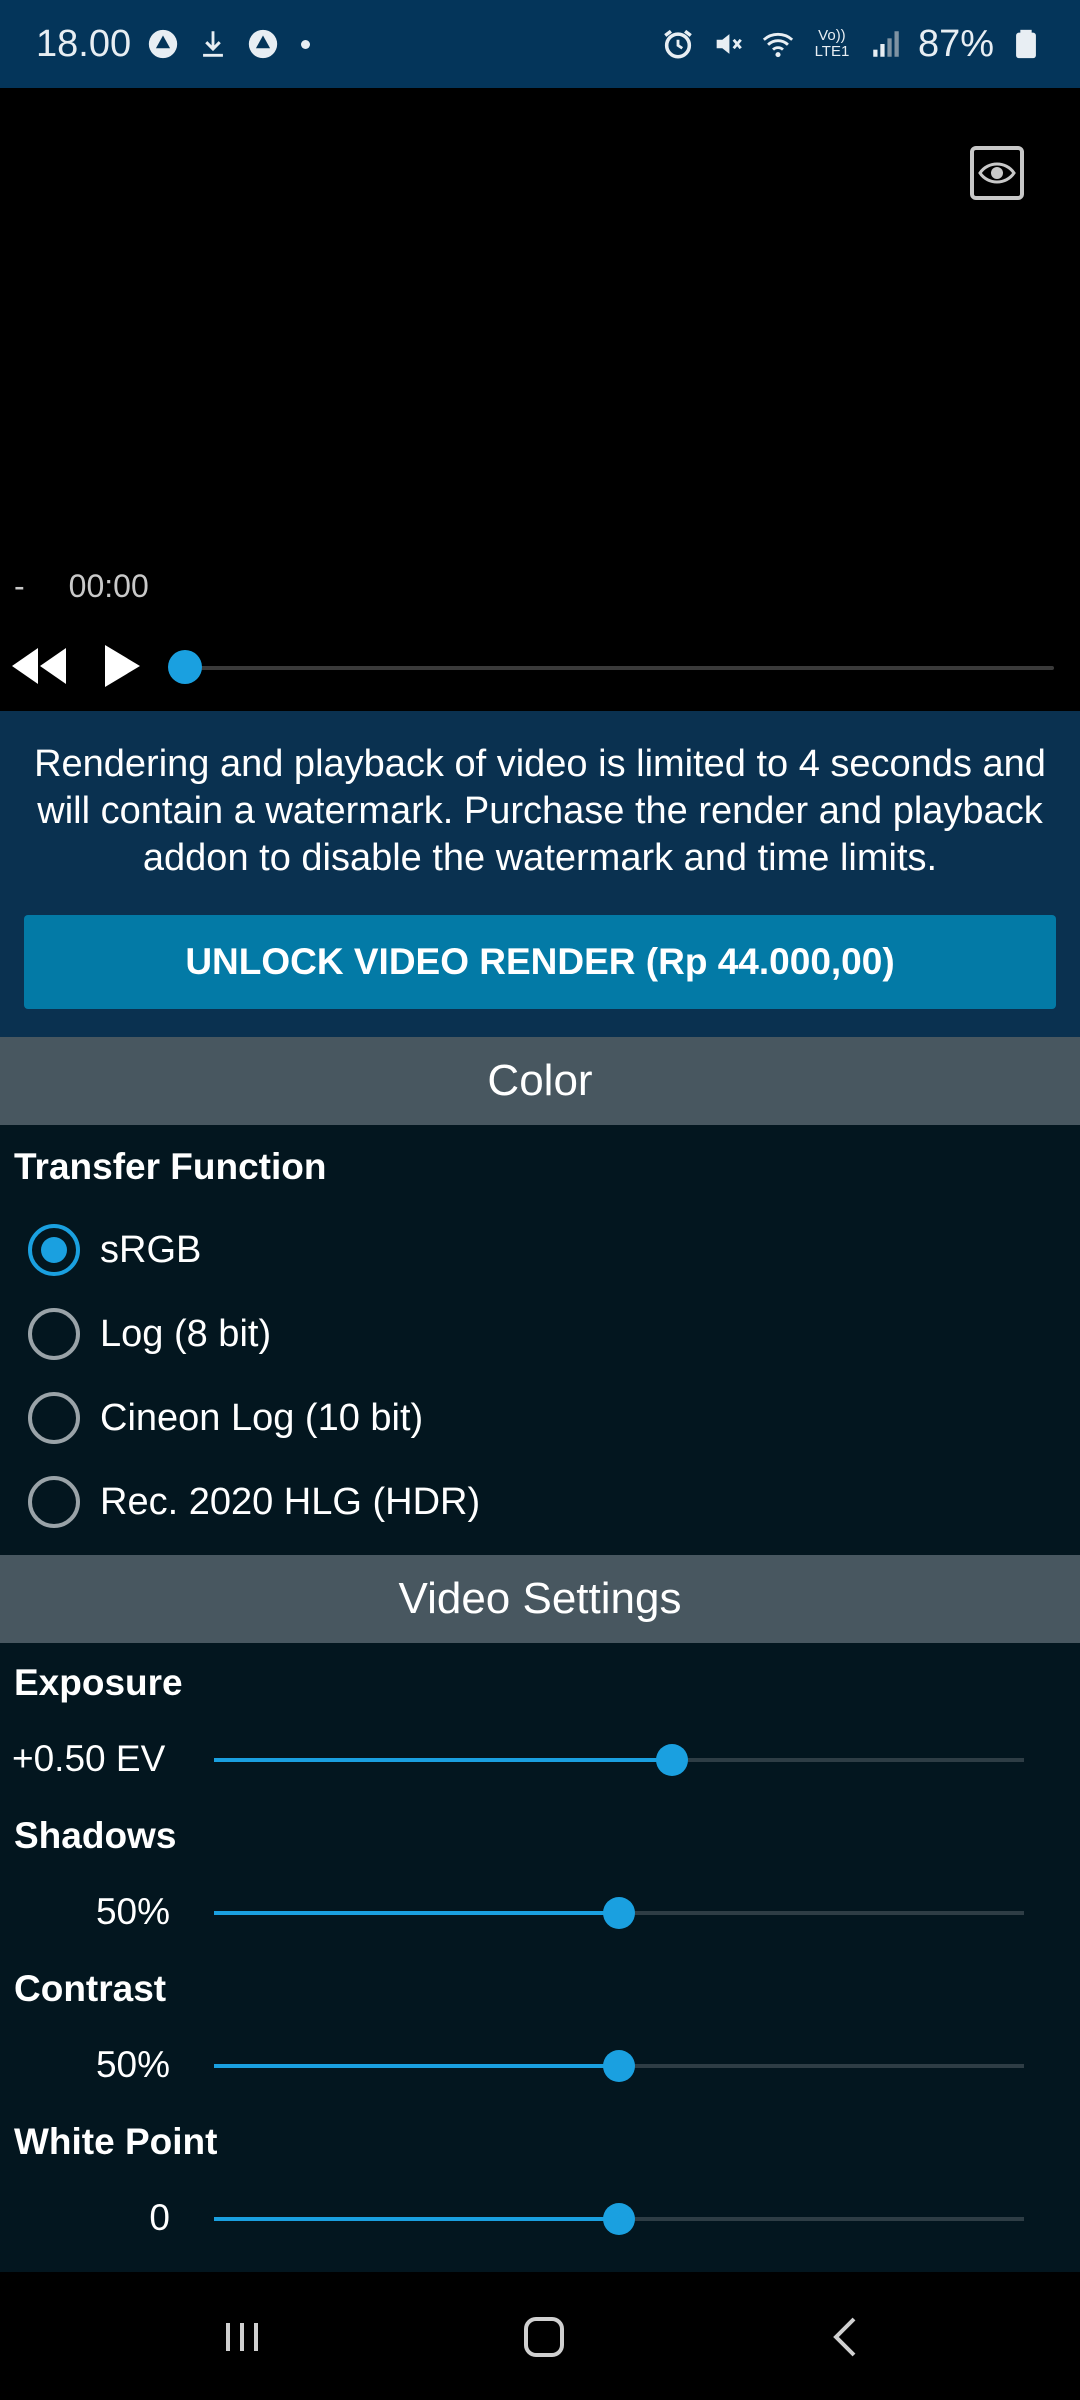 The height and width of the screenshot is (2400, 1080). Describe the element at coordinates (540, 1599) in the screenshot. I see `section-header-video-settings: Video Settings` at that location.